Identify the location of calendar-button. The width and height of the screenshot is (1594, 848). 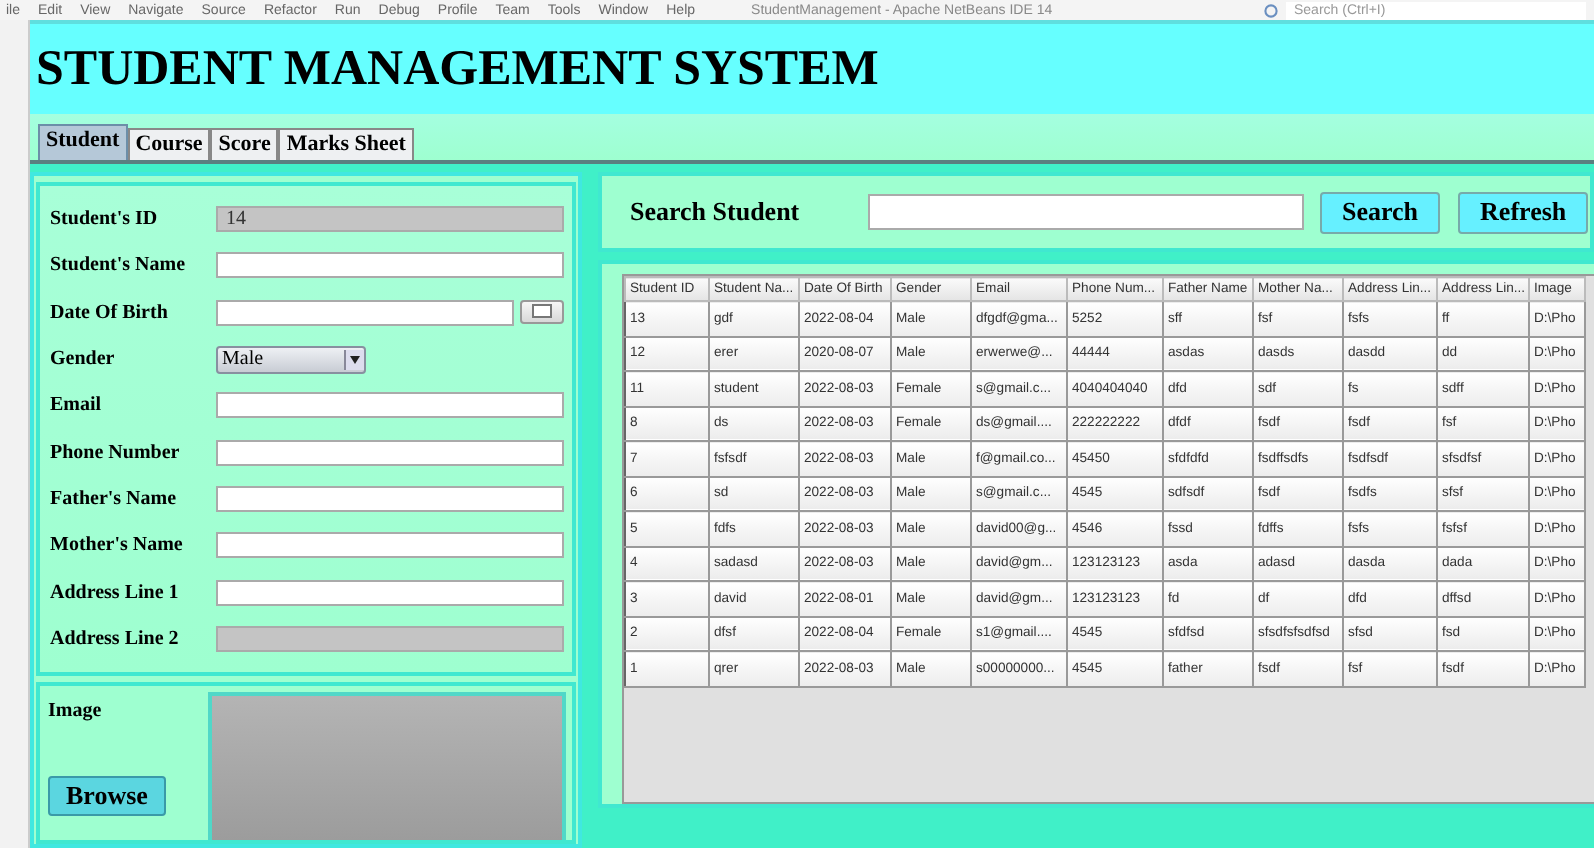
(542, 311).